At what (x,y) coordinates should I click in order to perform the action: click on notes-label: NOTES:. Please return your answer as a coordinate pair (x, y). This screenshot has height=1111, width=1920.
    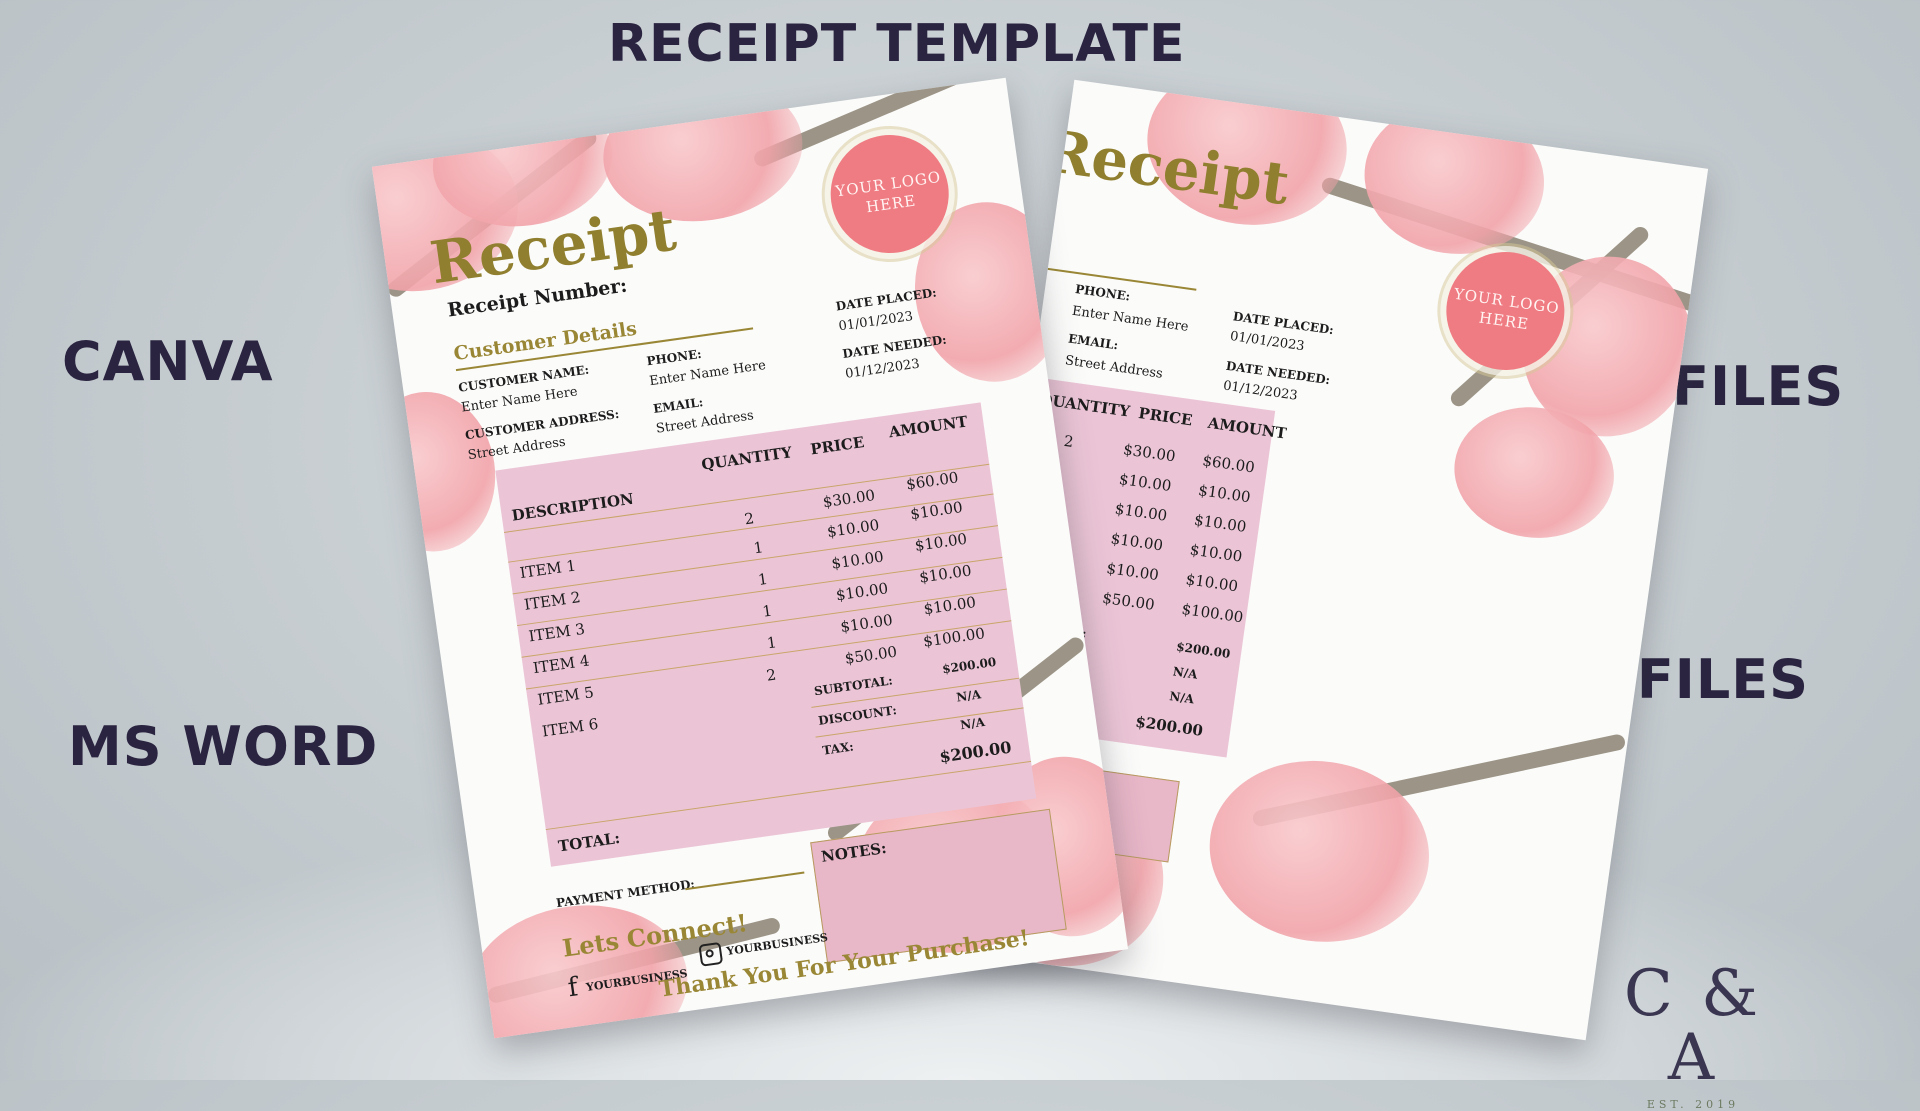
    Looking at the image, I should click on (854, 852).